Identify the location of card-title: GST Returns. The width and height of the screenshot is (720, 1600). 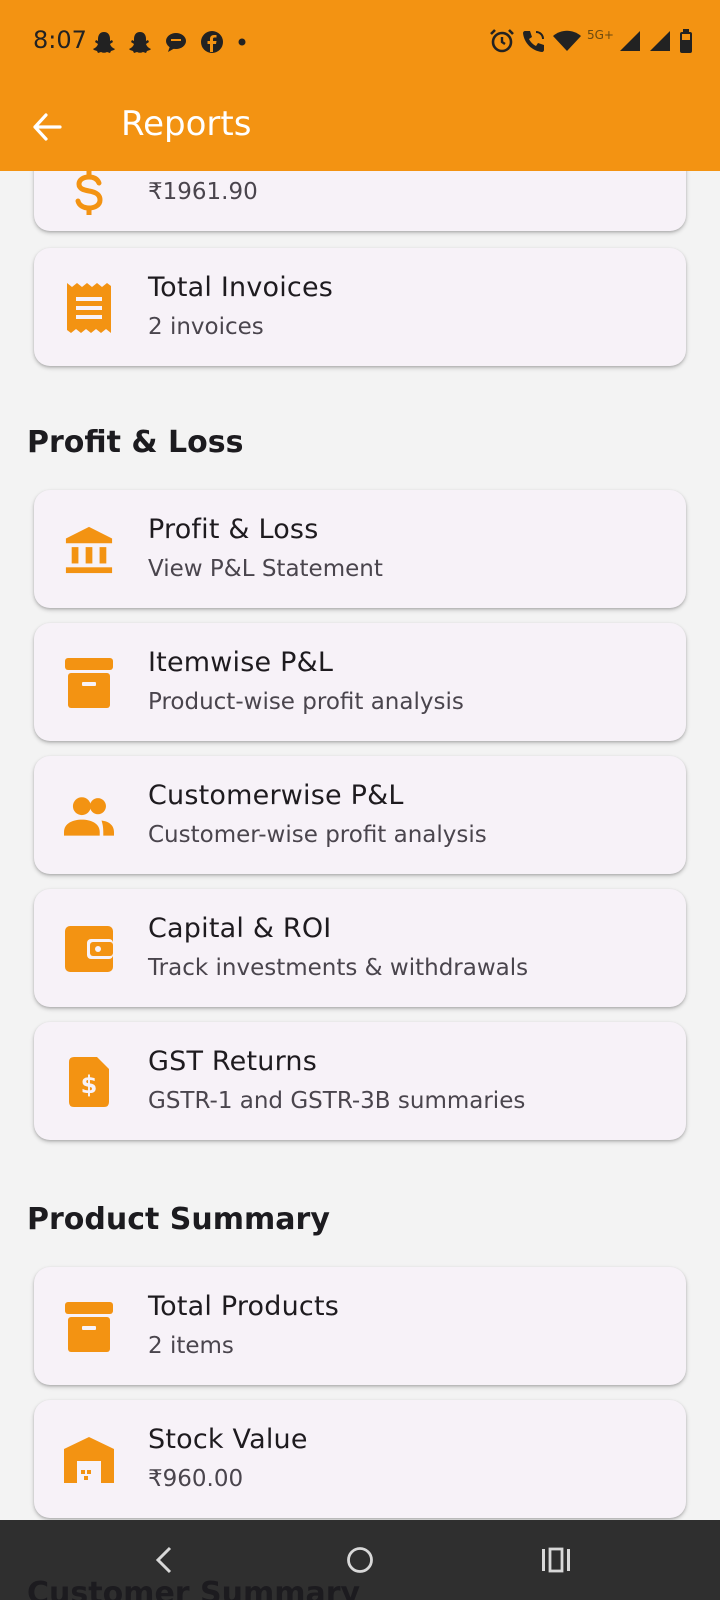
(232, 1061).